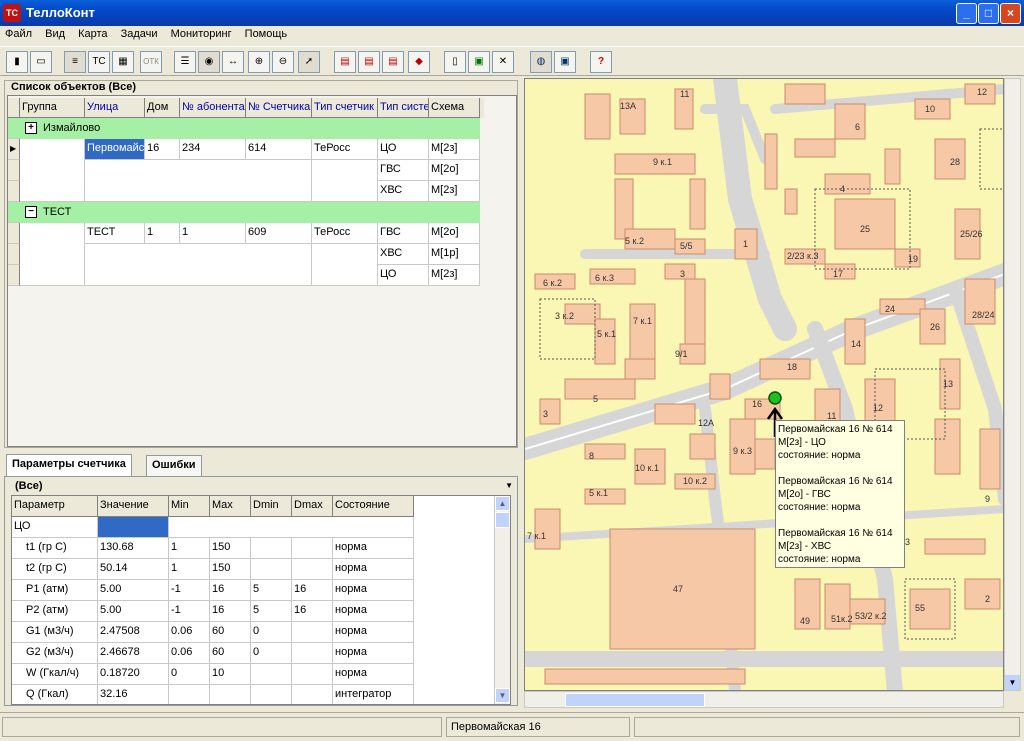 The width and height of the screenshot is (1024, 741). I want to click on scroll-thumb, so click(635, 700).